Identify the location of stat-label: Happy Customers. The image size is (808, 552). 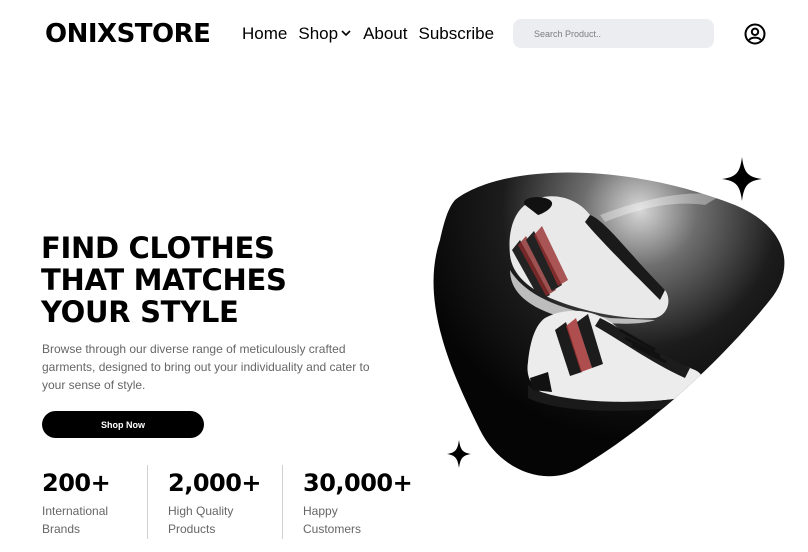
(357, 520).